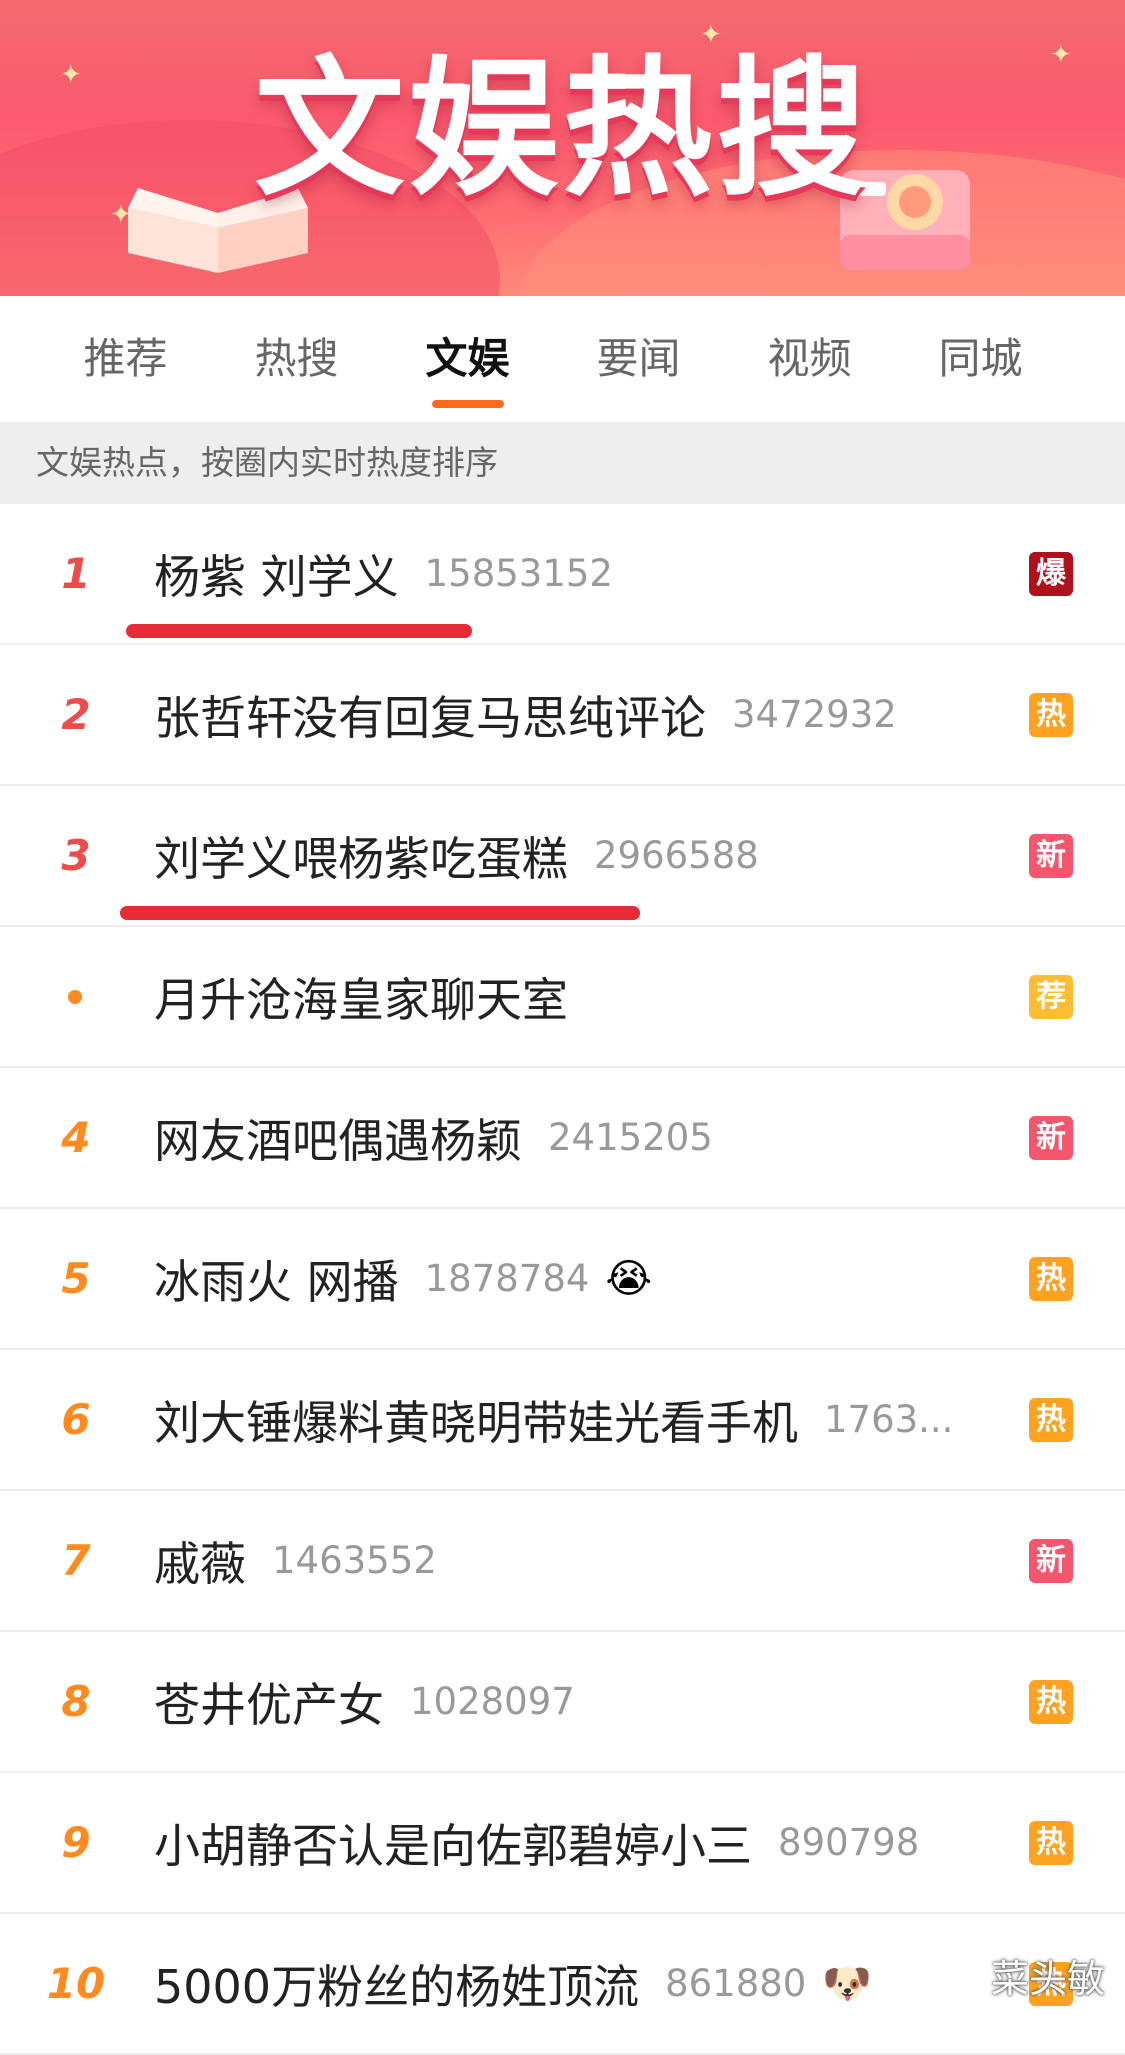 The width and height of the screenshot is (1125, 2055). What do you see at coordinates (76, 1278) in the screenshot?
I see `rank-number: 5` at bounding box center [76, 1278].